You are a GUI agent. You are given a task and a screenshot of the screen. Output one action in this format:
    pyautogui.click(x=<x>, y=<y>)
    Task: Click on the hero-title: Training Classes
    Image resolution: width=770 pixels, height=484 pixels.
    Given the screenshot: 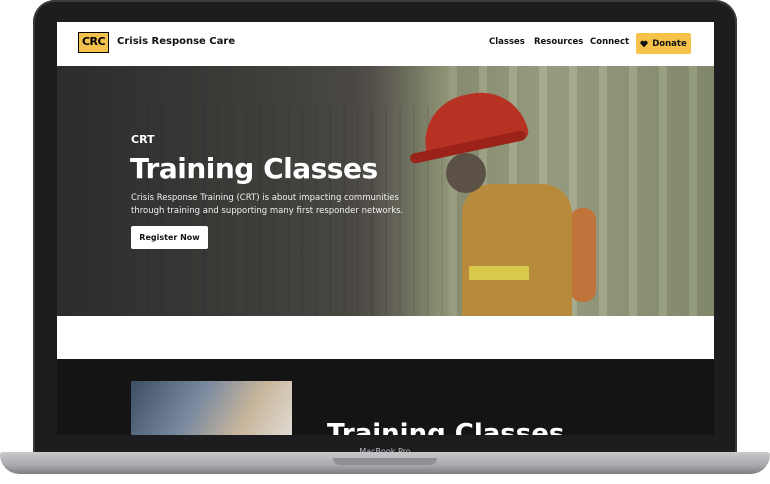 What is the action you would take?
    pyautogui.click(x=254, y=168)
    